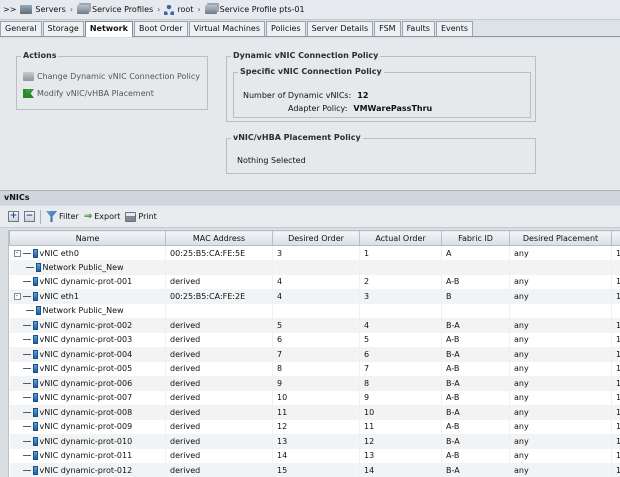 This screenshot has height=477, width=620. I want to click on row-name-label: vNIC dynamic-prot-007, so click(86, 397).